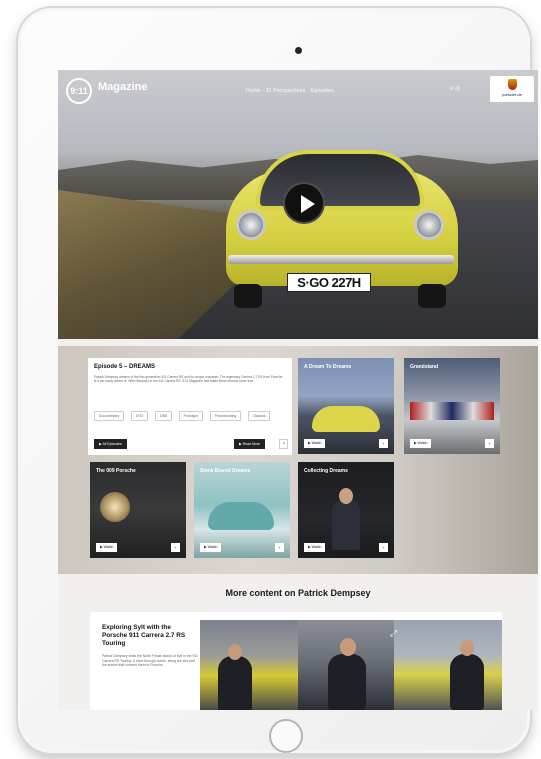 The width and height of the screenshot is (541, 759). I want to click on porsche-brand-link: porsche.de, so click(512, 89).